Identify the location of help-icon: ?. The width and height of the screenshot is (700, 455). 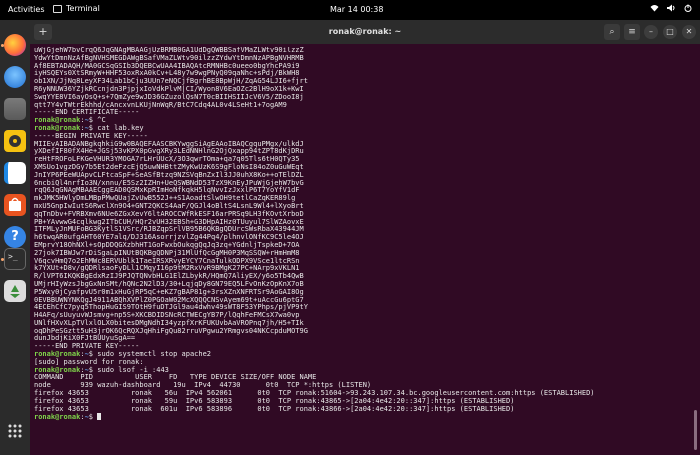
(15, 237).